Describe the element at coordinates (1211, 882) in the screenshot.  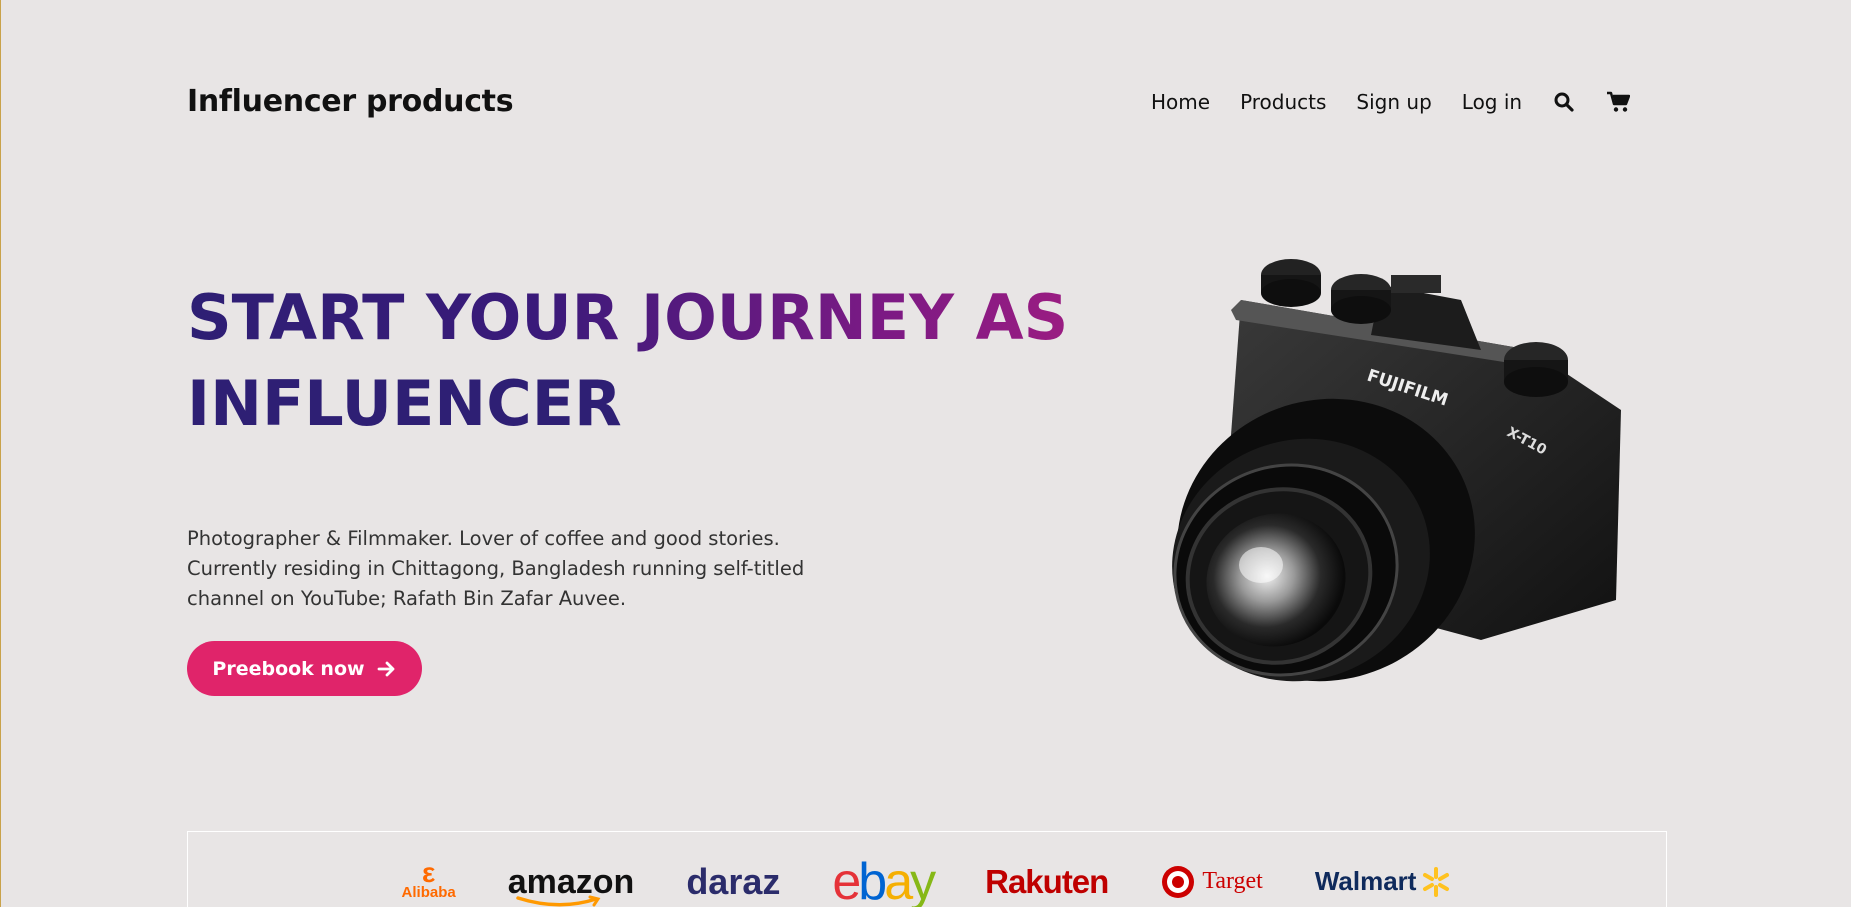
I see `target-logo: Target` at that location.